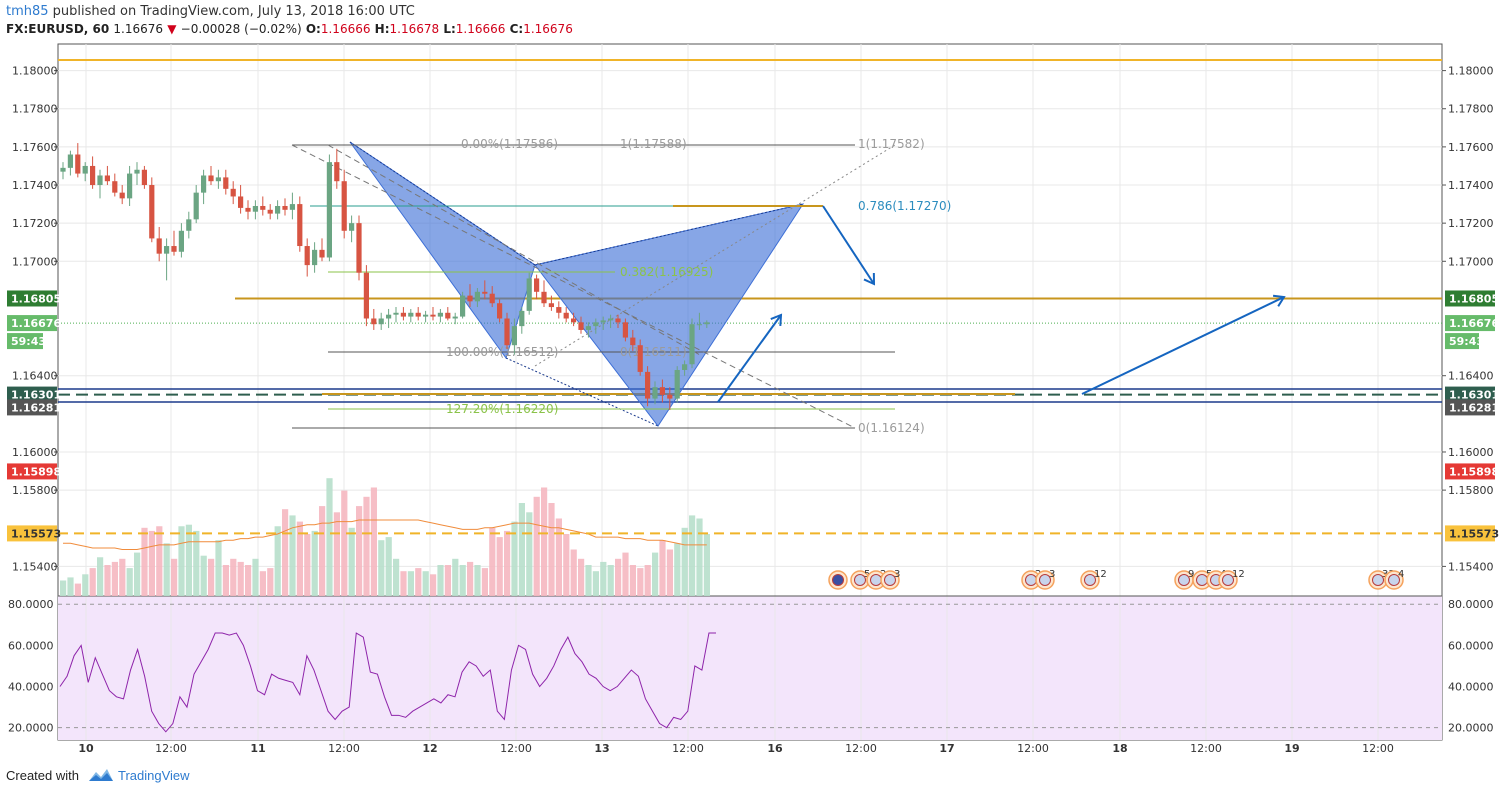 The height and width of the screenshot is (794, 1500). What do you see at coordinates (35, 490) in the screenshot?
I see `left-price-tick-label: 1.15800` at bounding box center [35, 490].